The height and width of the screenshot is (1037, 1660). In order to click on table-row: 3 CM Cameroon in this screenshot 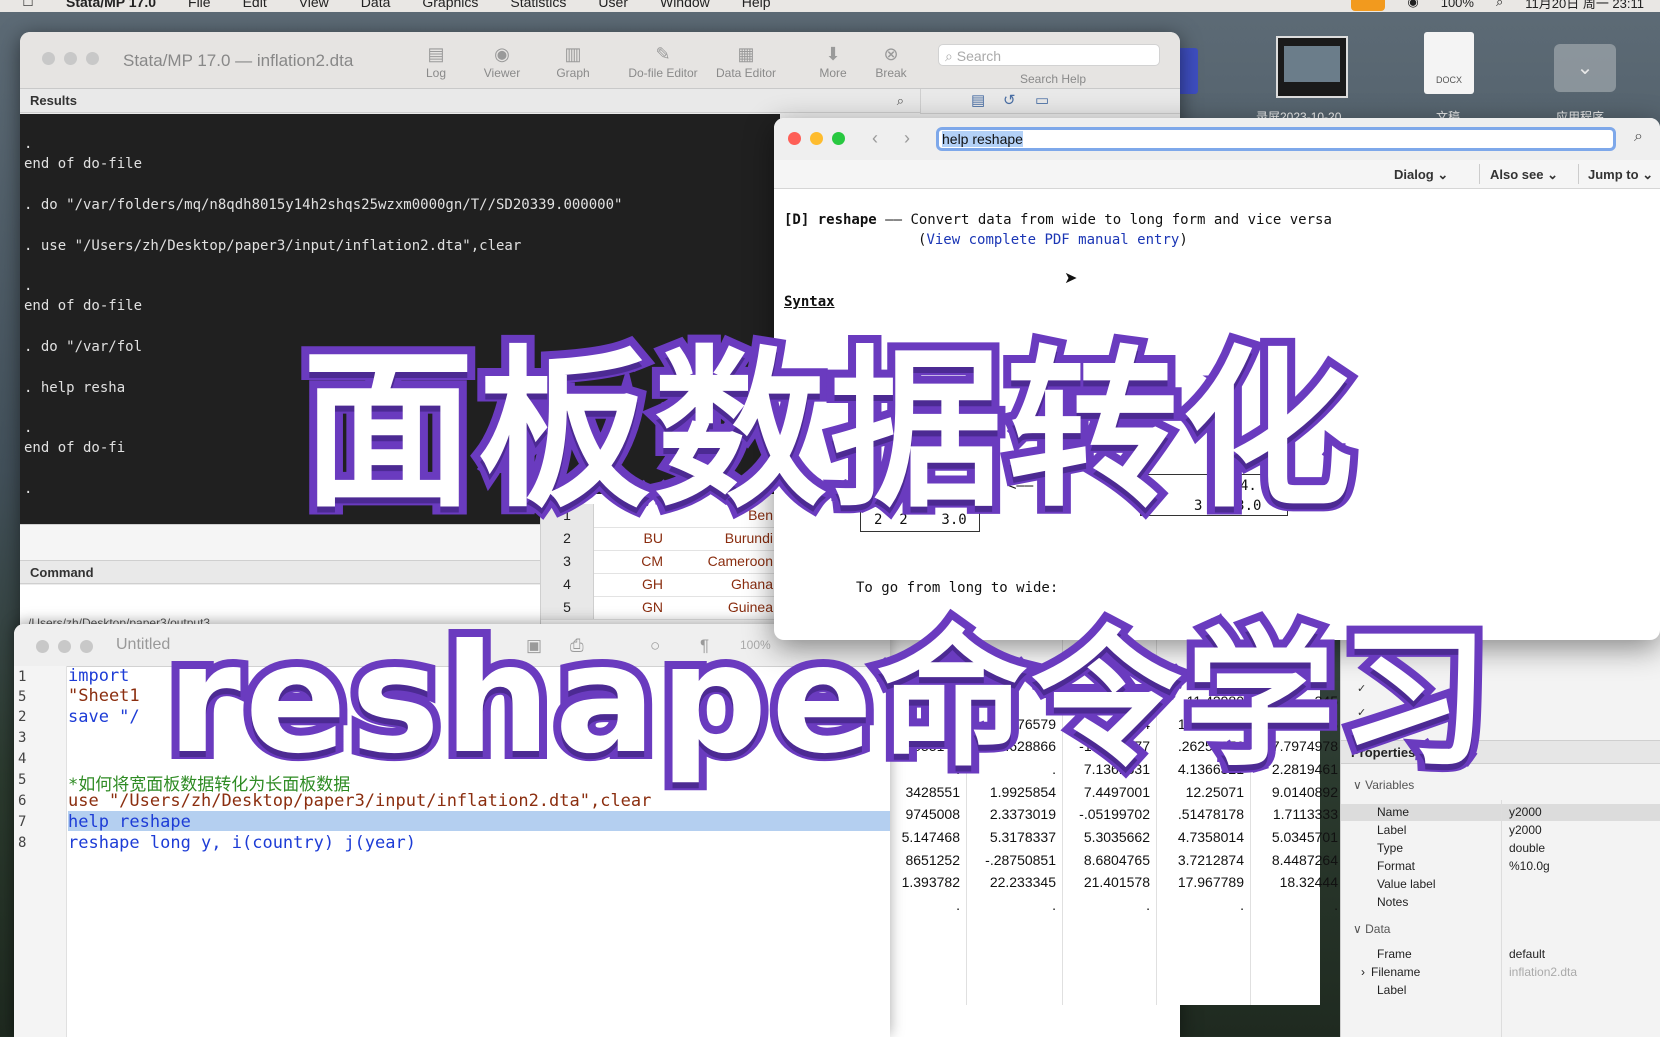, I will do `click(661, 562)`.